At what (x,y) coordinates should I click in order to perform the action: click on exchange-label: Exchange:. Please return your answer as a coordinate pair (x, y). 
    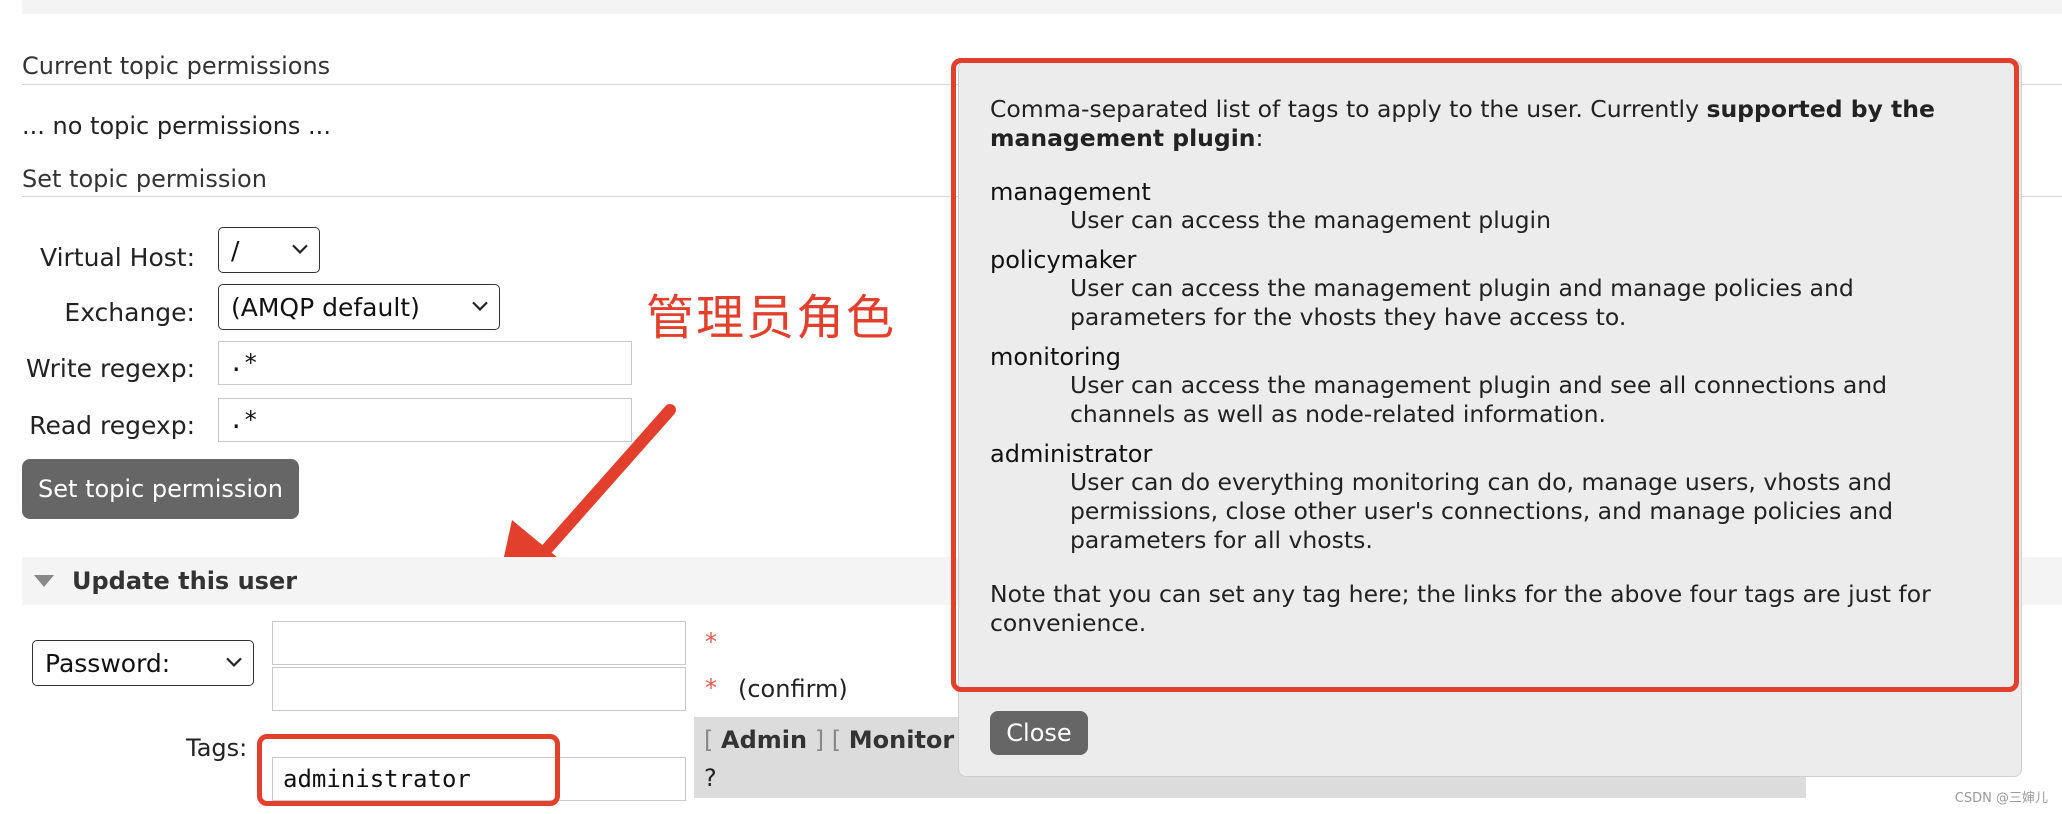
    Looking at the image, I should click on (129, 312).